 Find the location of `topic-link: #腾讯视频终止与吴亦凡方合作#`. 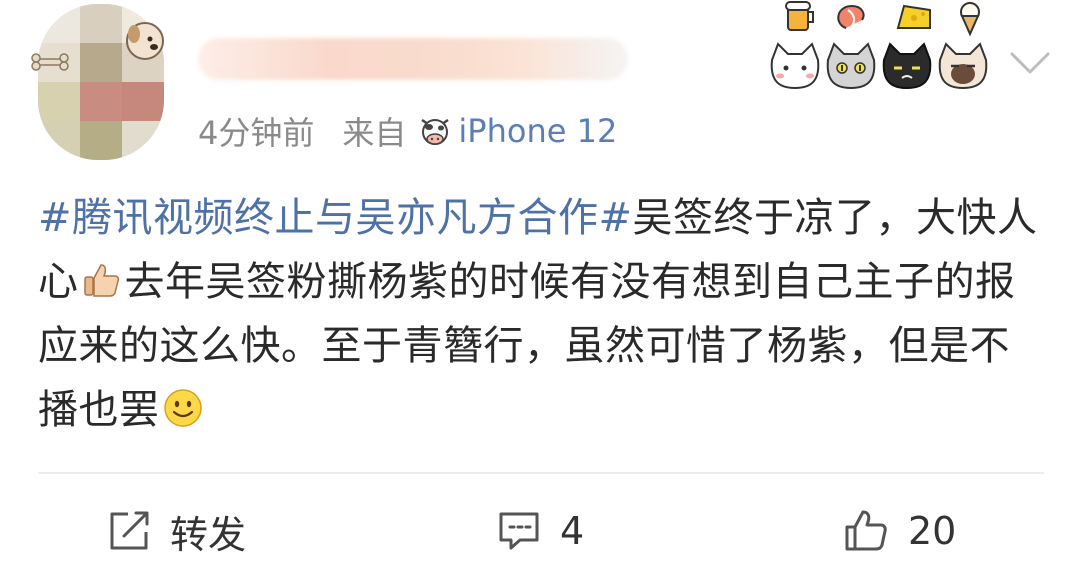

topic-link: #腾讯视频终止与吴亦凡方合作# is located at coordinates (335, 218).